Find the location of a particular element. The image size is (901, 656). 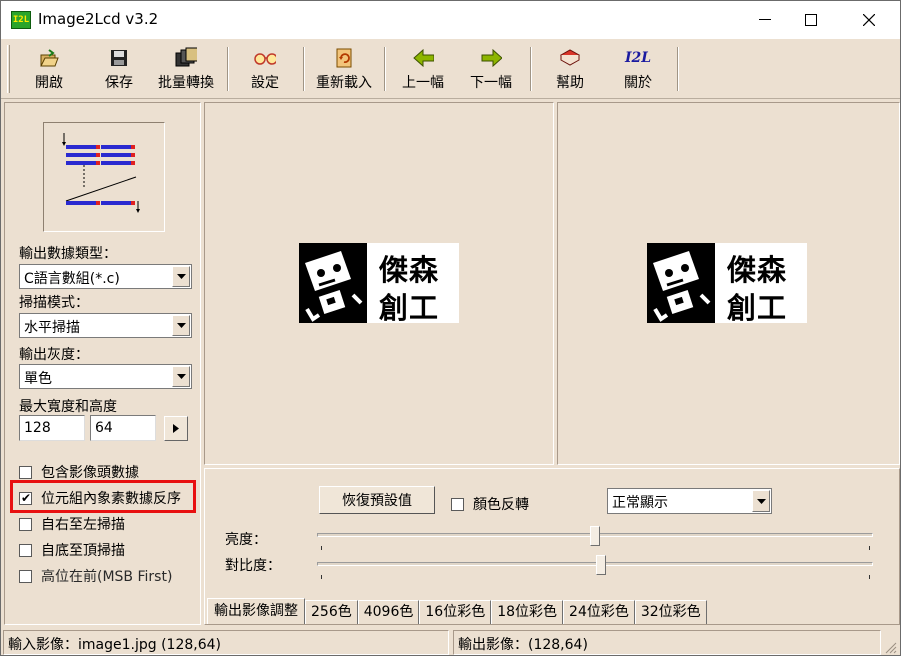

play-arrow-icon is located at coordinates (176, 428).